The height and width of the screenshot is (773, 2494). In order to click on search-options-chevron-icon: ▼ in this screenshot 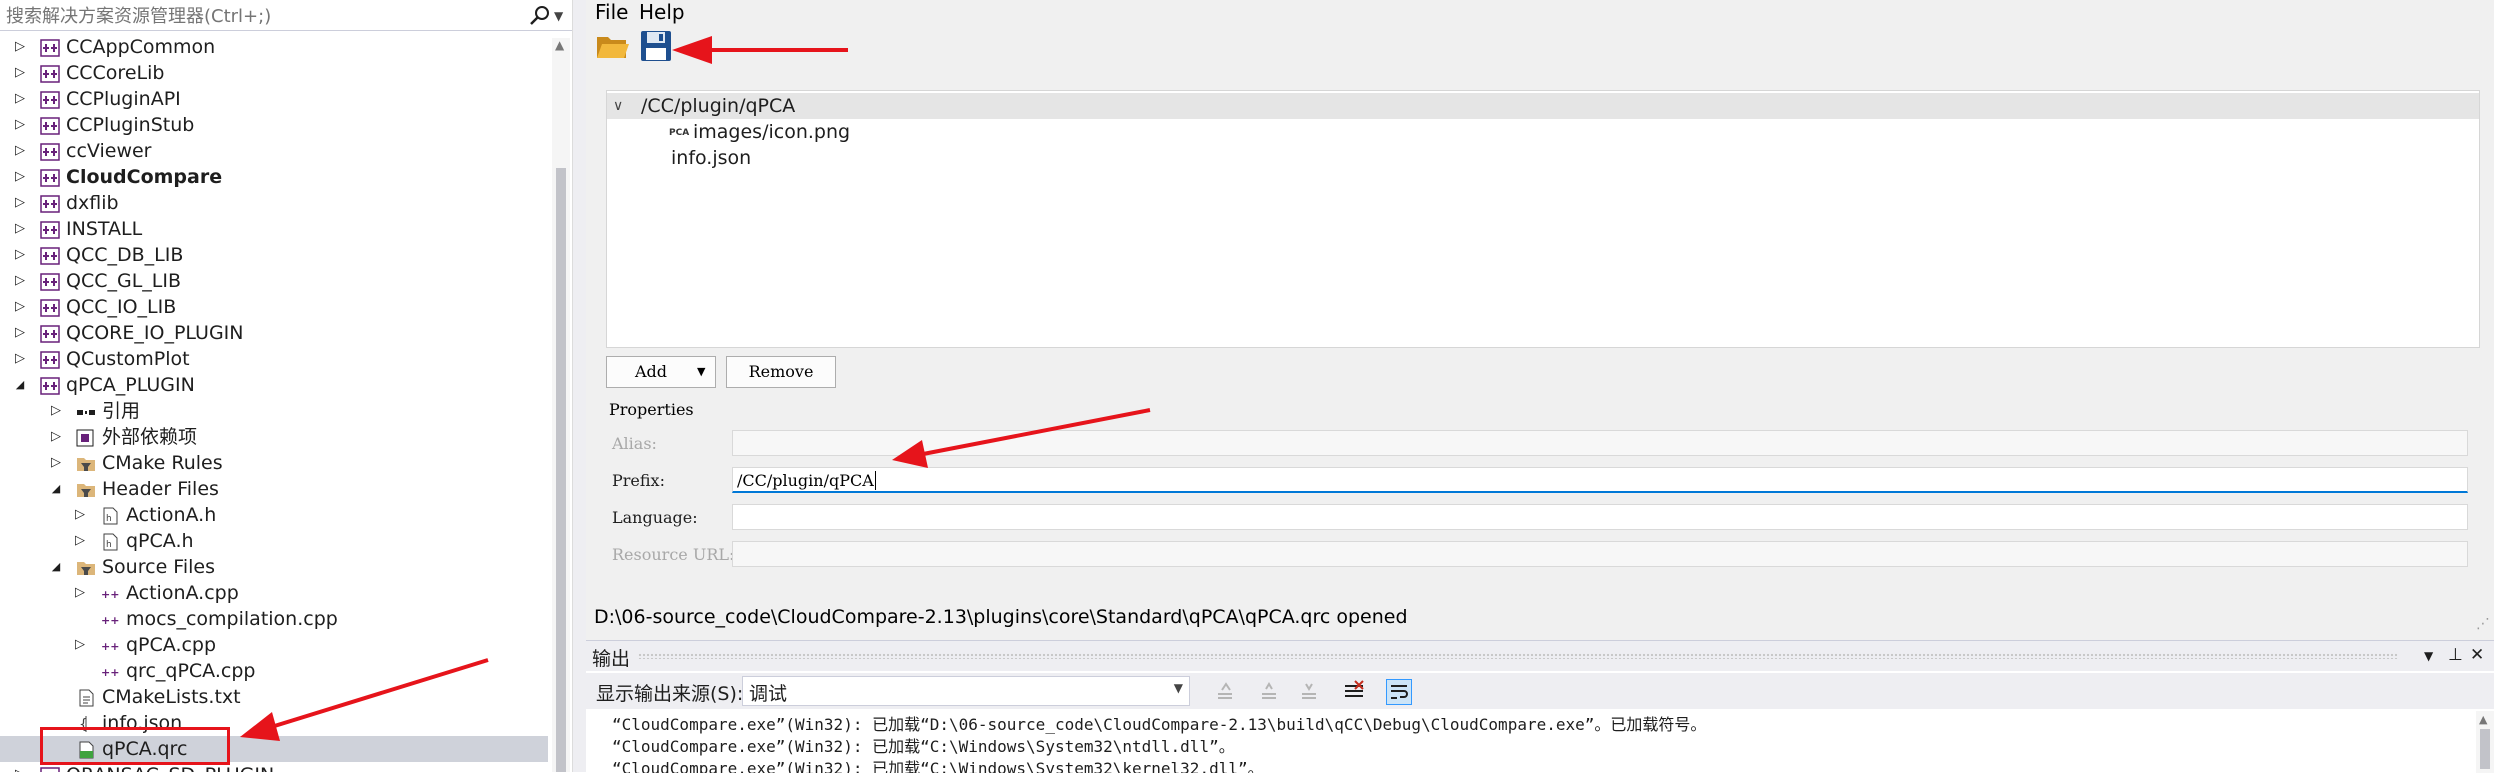, I will do `click(561, 16)`.